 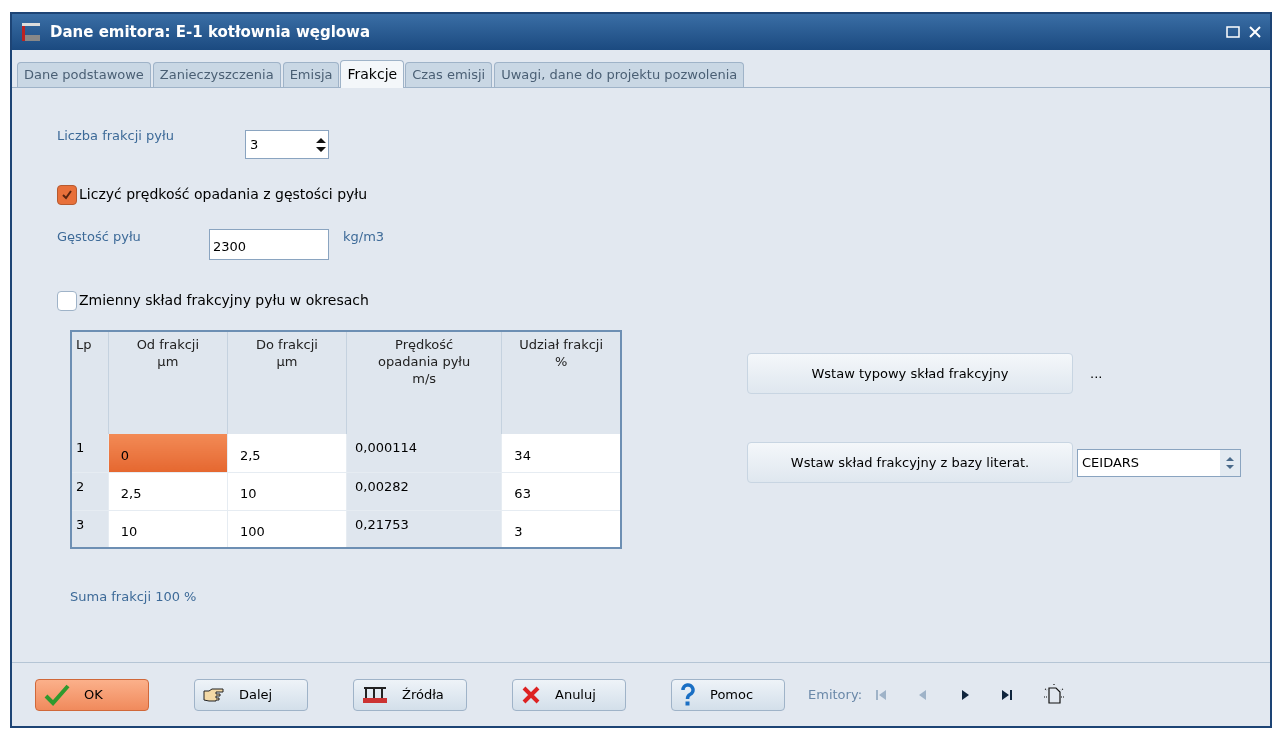 What do you see at coordinates (1159, 462) in the screenshot?
I see `source-select: CEIDARS` at bounding box center [1159, 462].